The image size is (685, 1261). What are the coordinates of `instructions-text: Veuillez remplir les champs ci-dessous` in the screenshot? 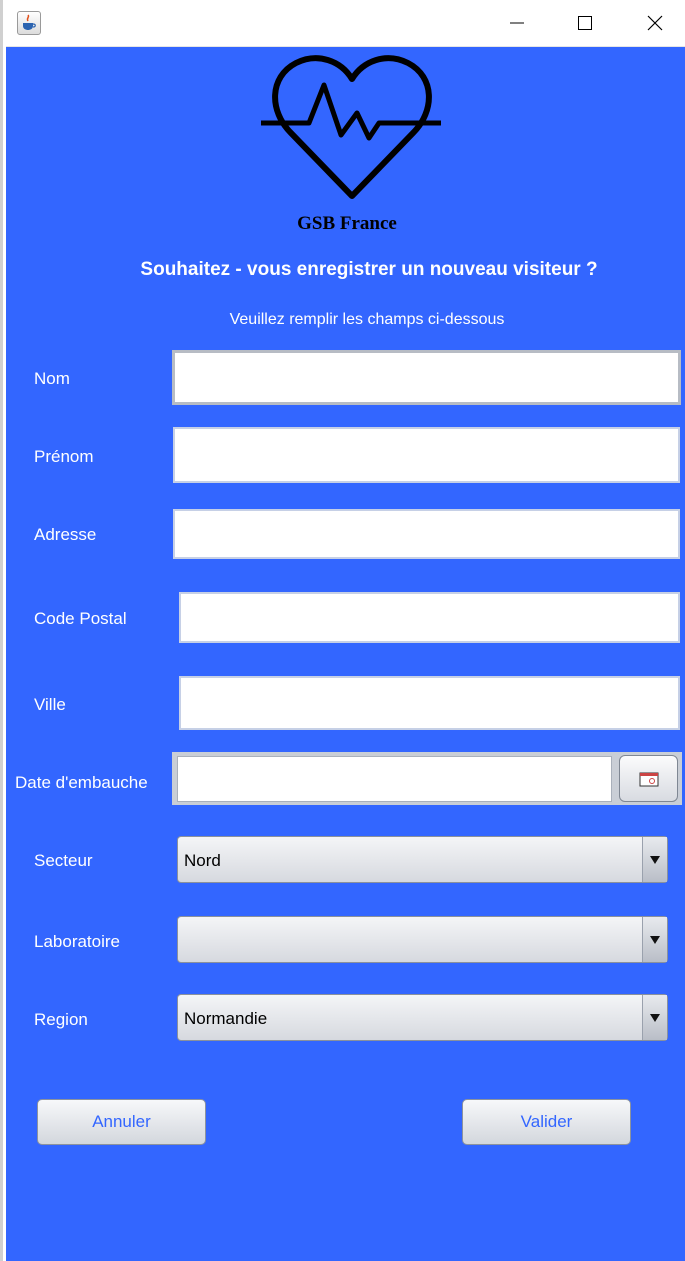 It's located at (367, 319).